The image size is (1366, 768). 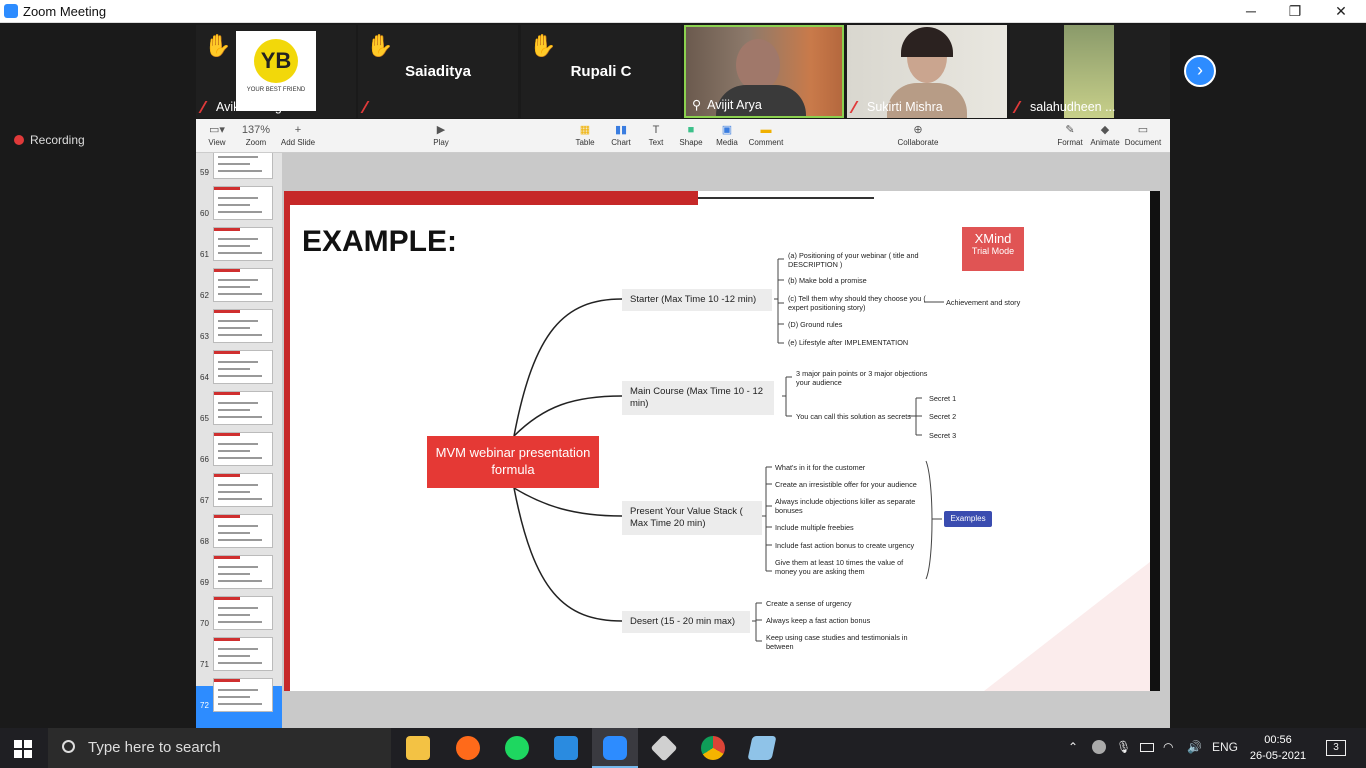 I want to click on minimize-button: ─, so click(x=1251, y=11).